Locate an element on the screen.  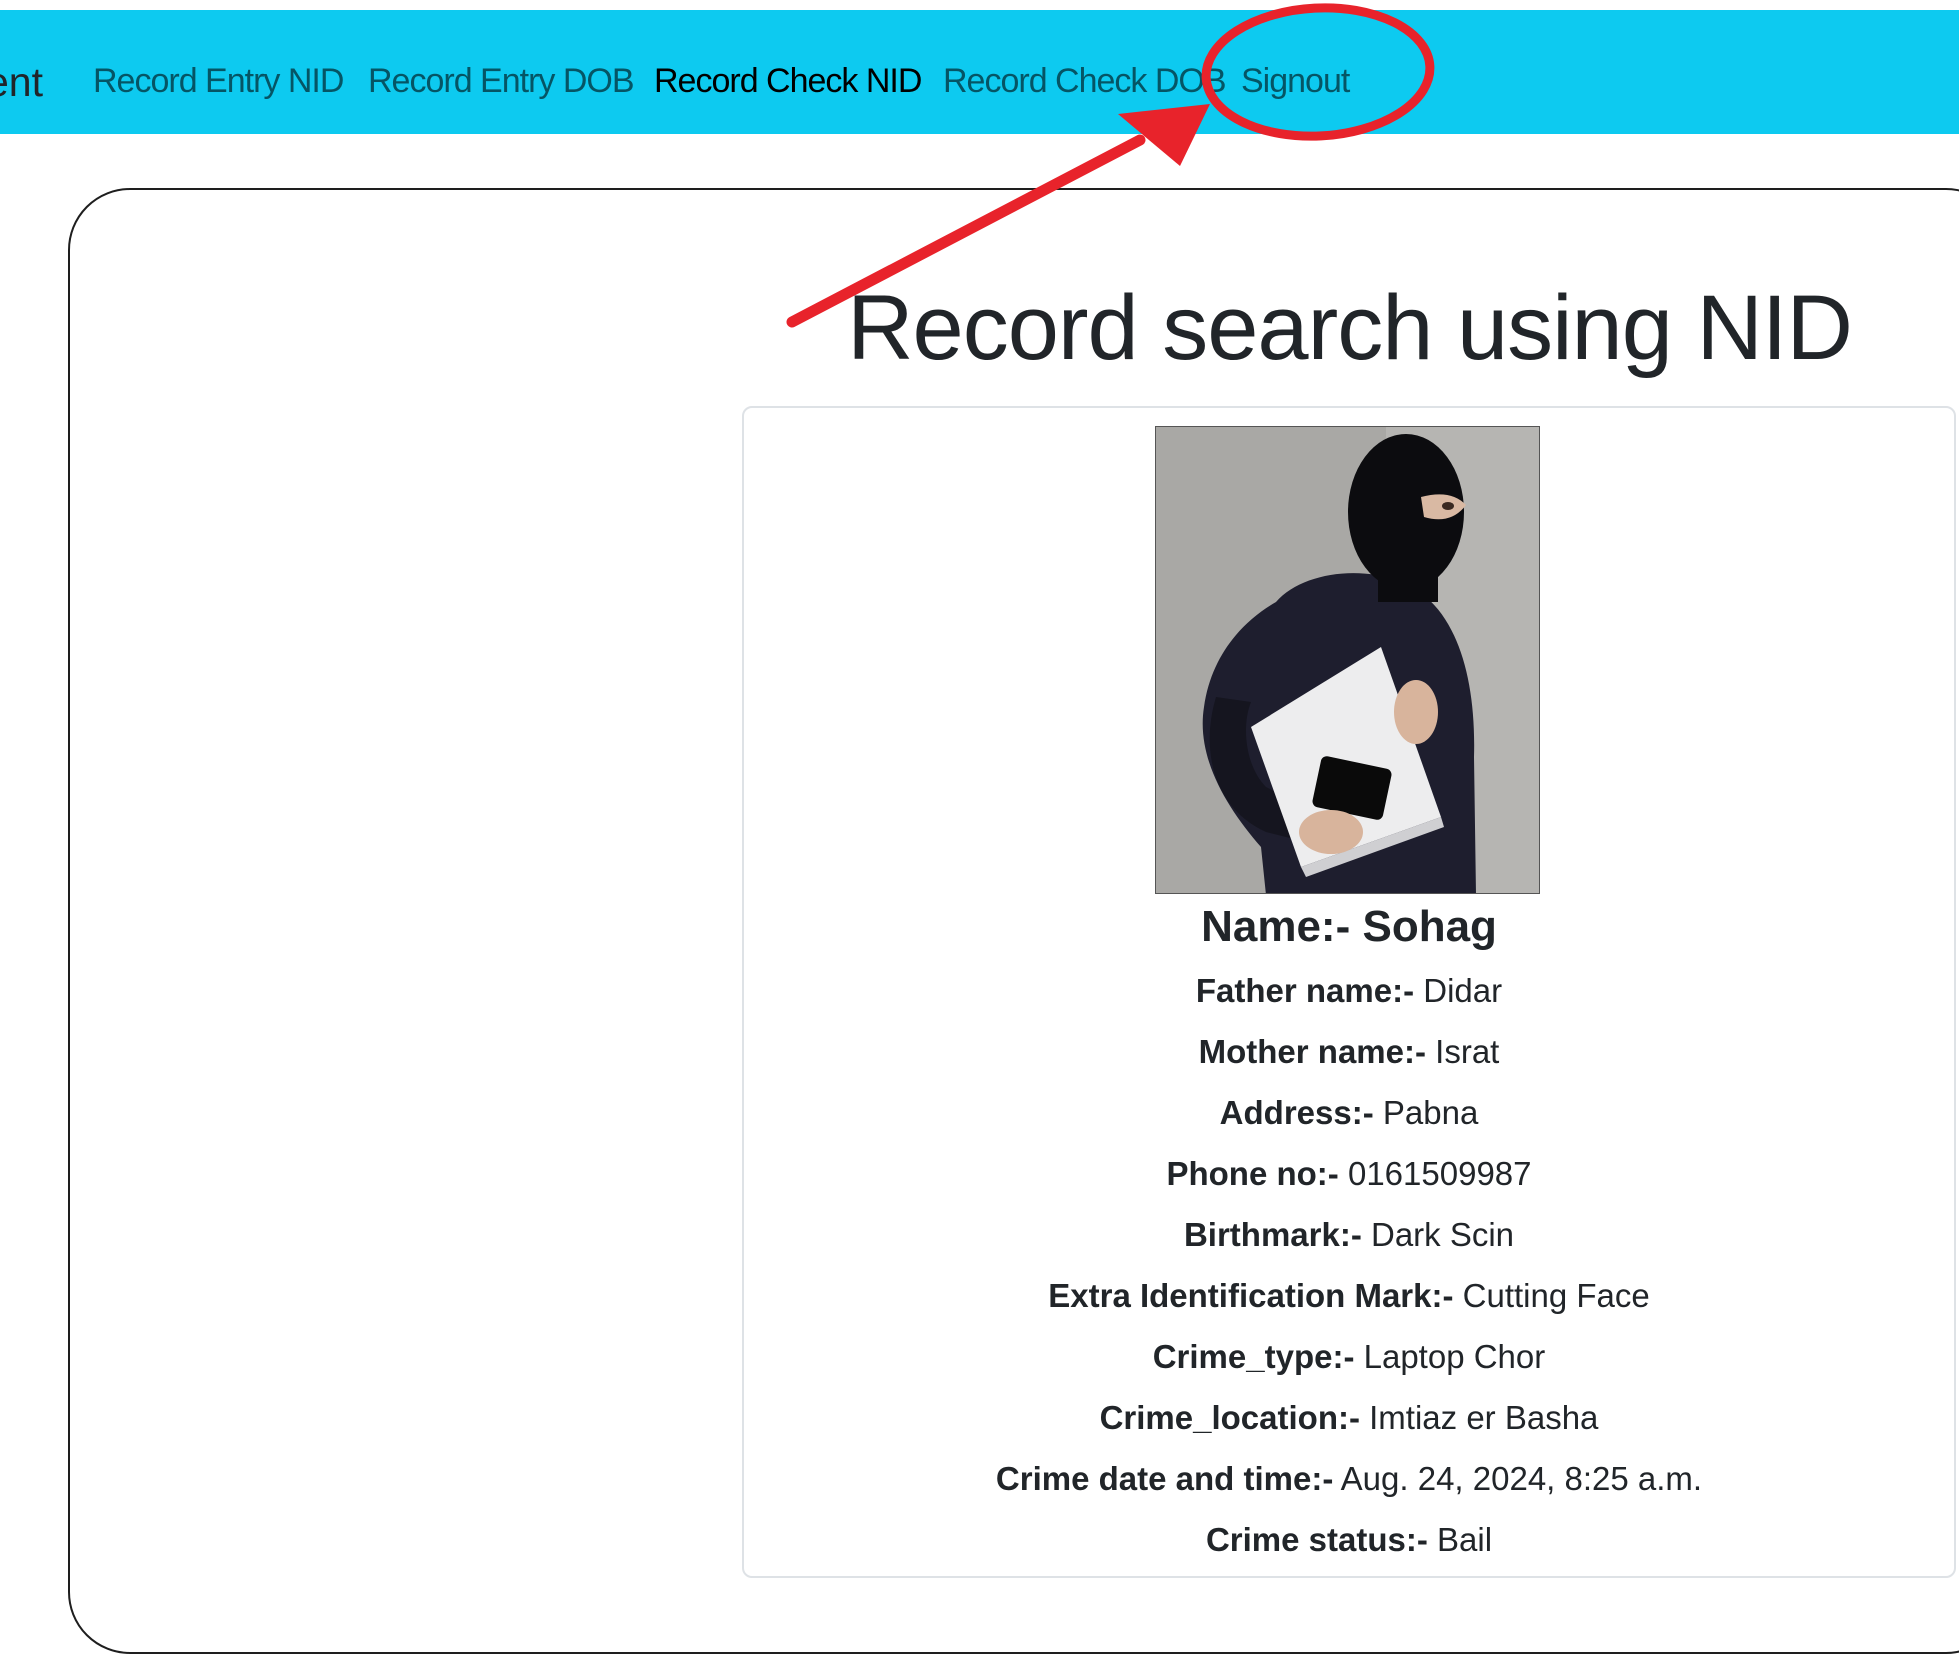
nav-record-check-dob: Record Check DOB is located at coordinates (1085, 81).